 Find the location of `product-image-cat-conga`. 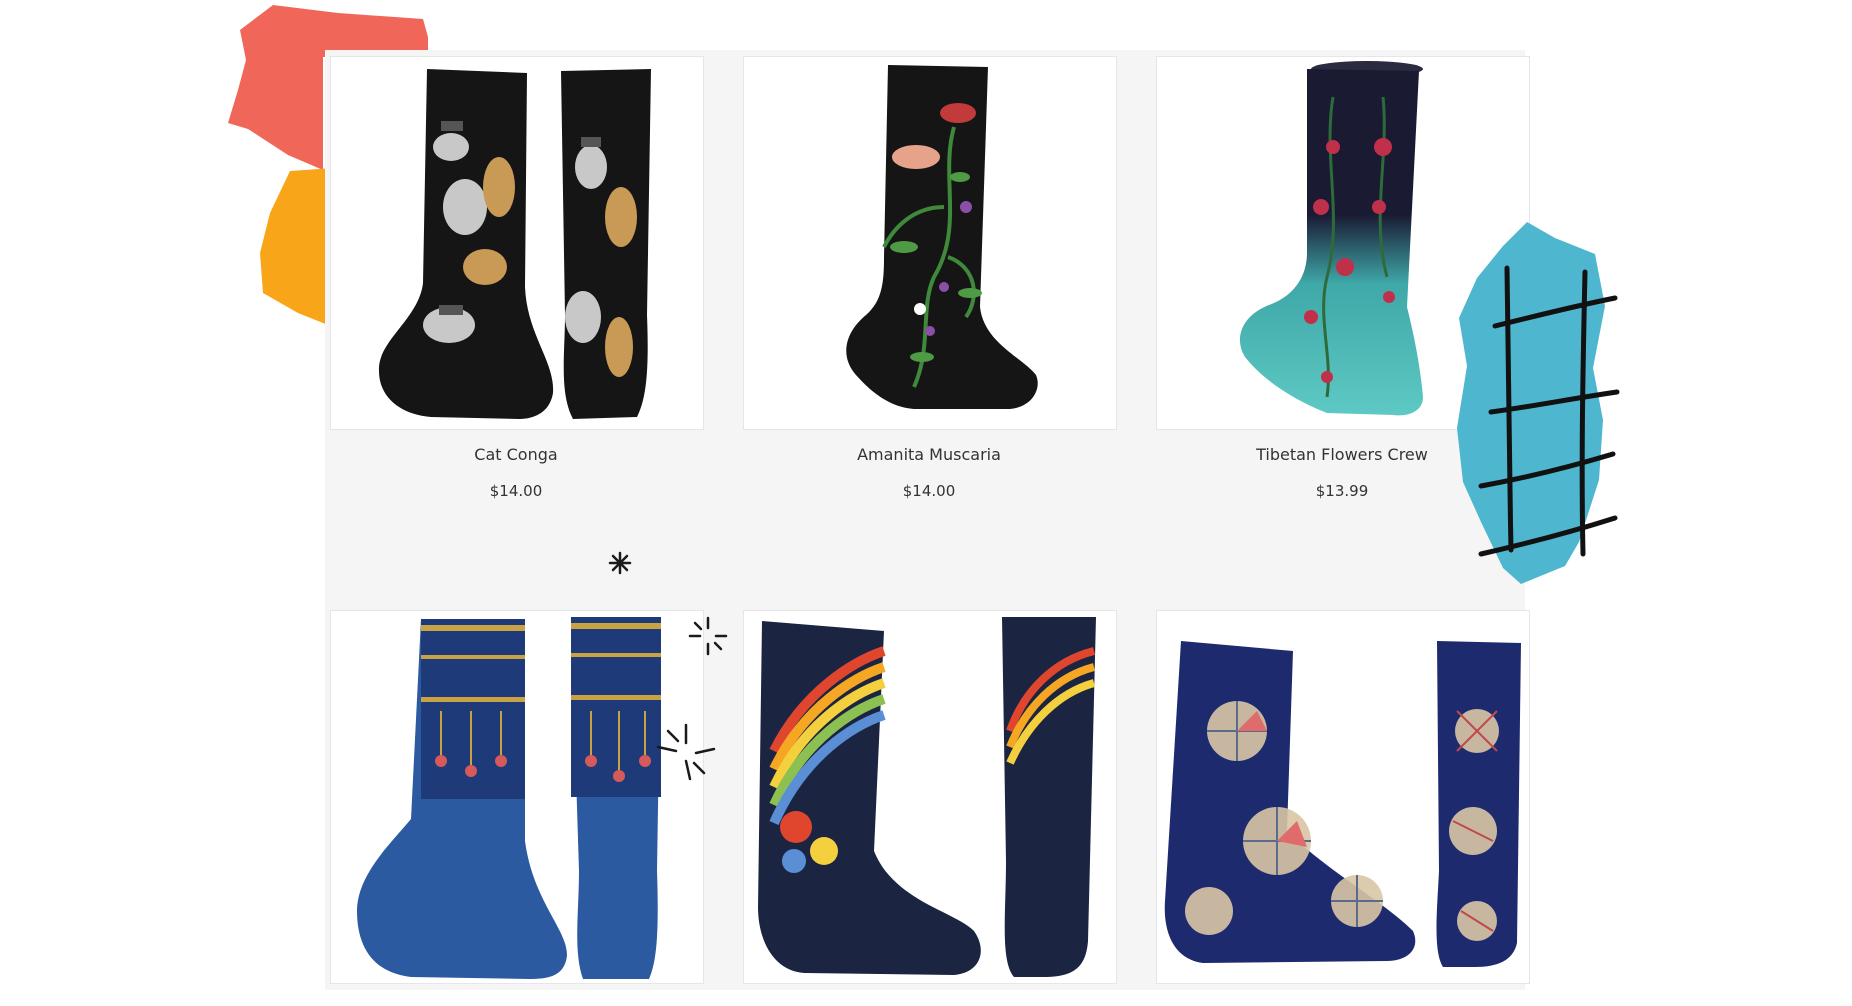

product-image-cat-conga is located at coordinates (517, 243).